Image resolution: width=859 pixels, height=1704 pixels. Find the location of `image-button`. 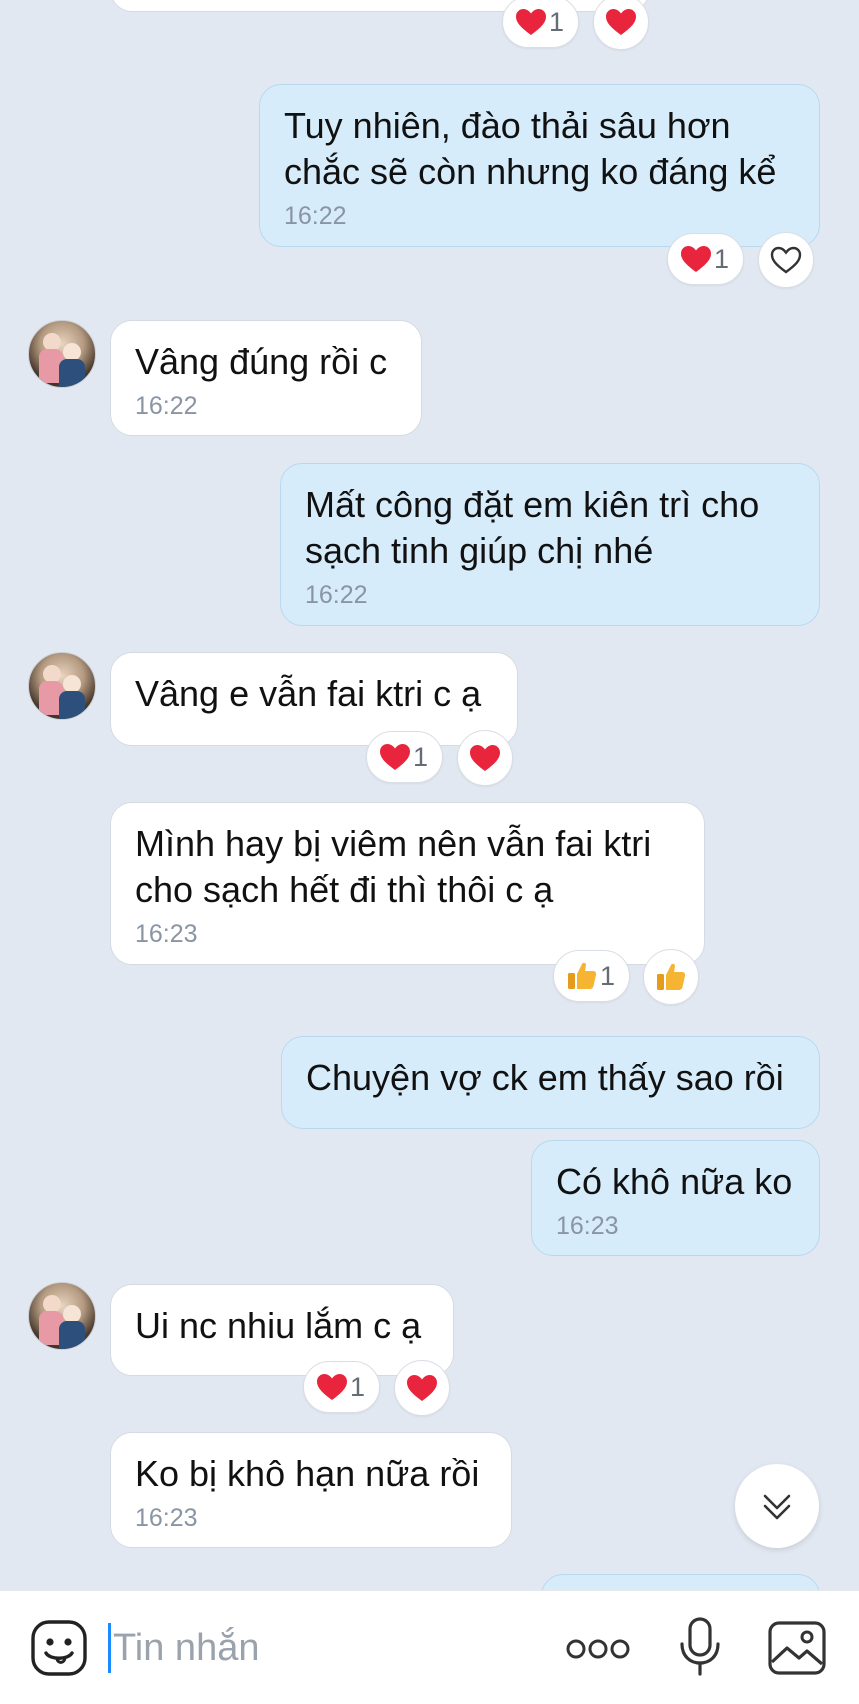

image-button is located at coordinates (797, 1648).